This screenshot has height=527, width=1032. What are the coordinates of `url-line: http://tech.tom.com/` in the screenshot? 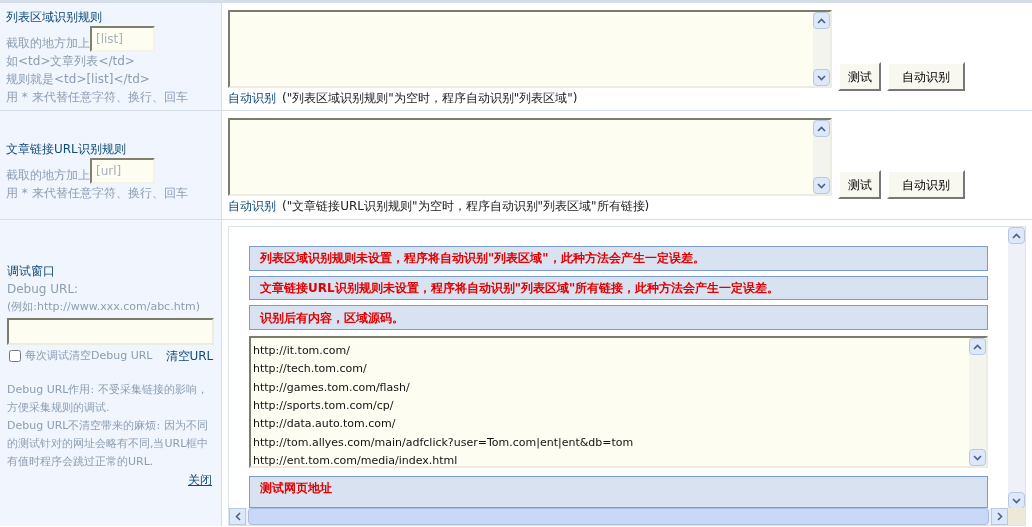 It's located at (310, 369).